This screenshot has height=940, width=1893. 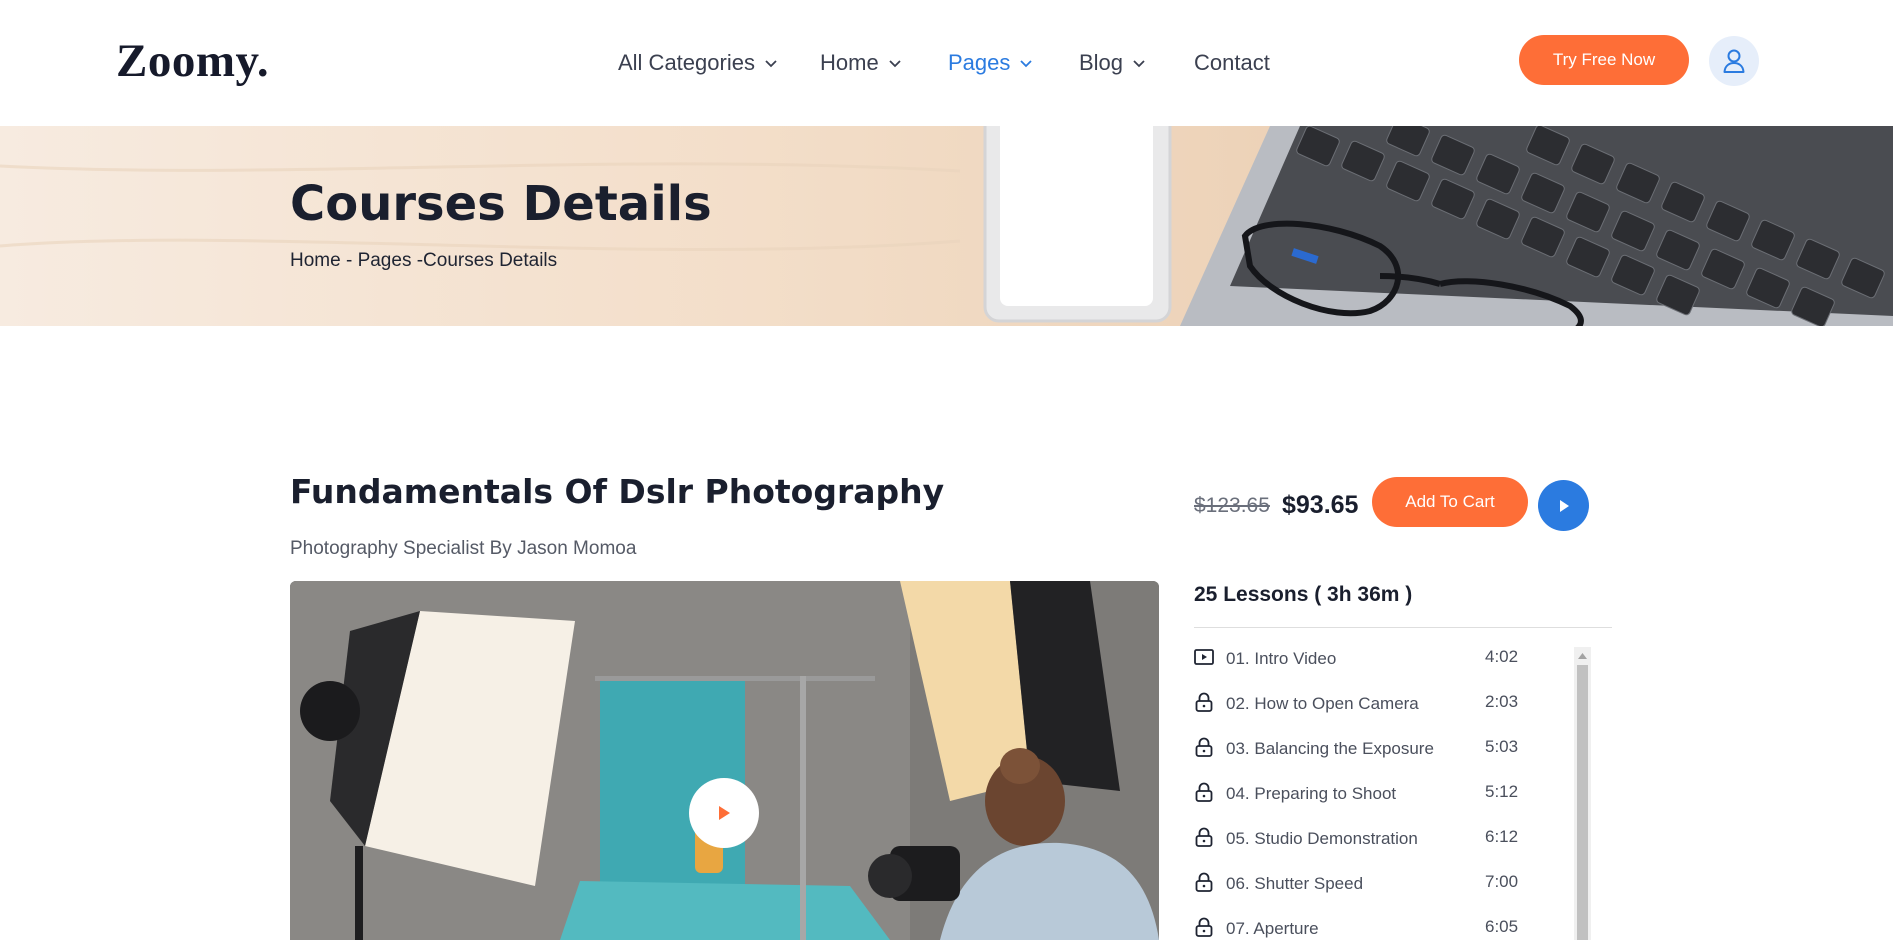 I want to click on nav-label: Pages, so click(x=979, y=62).